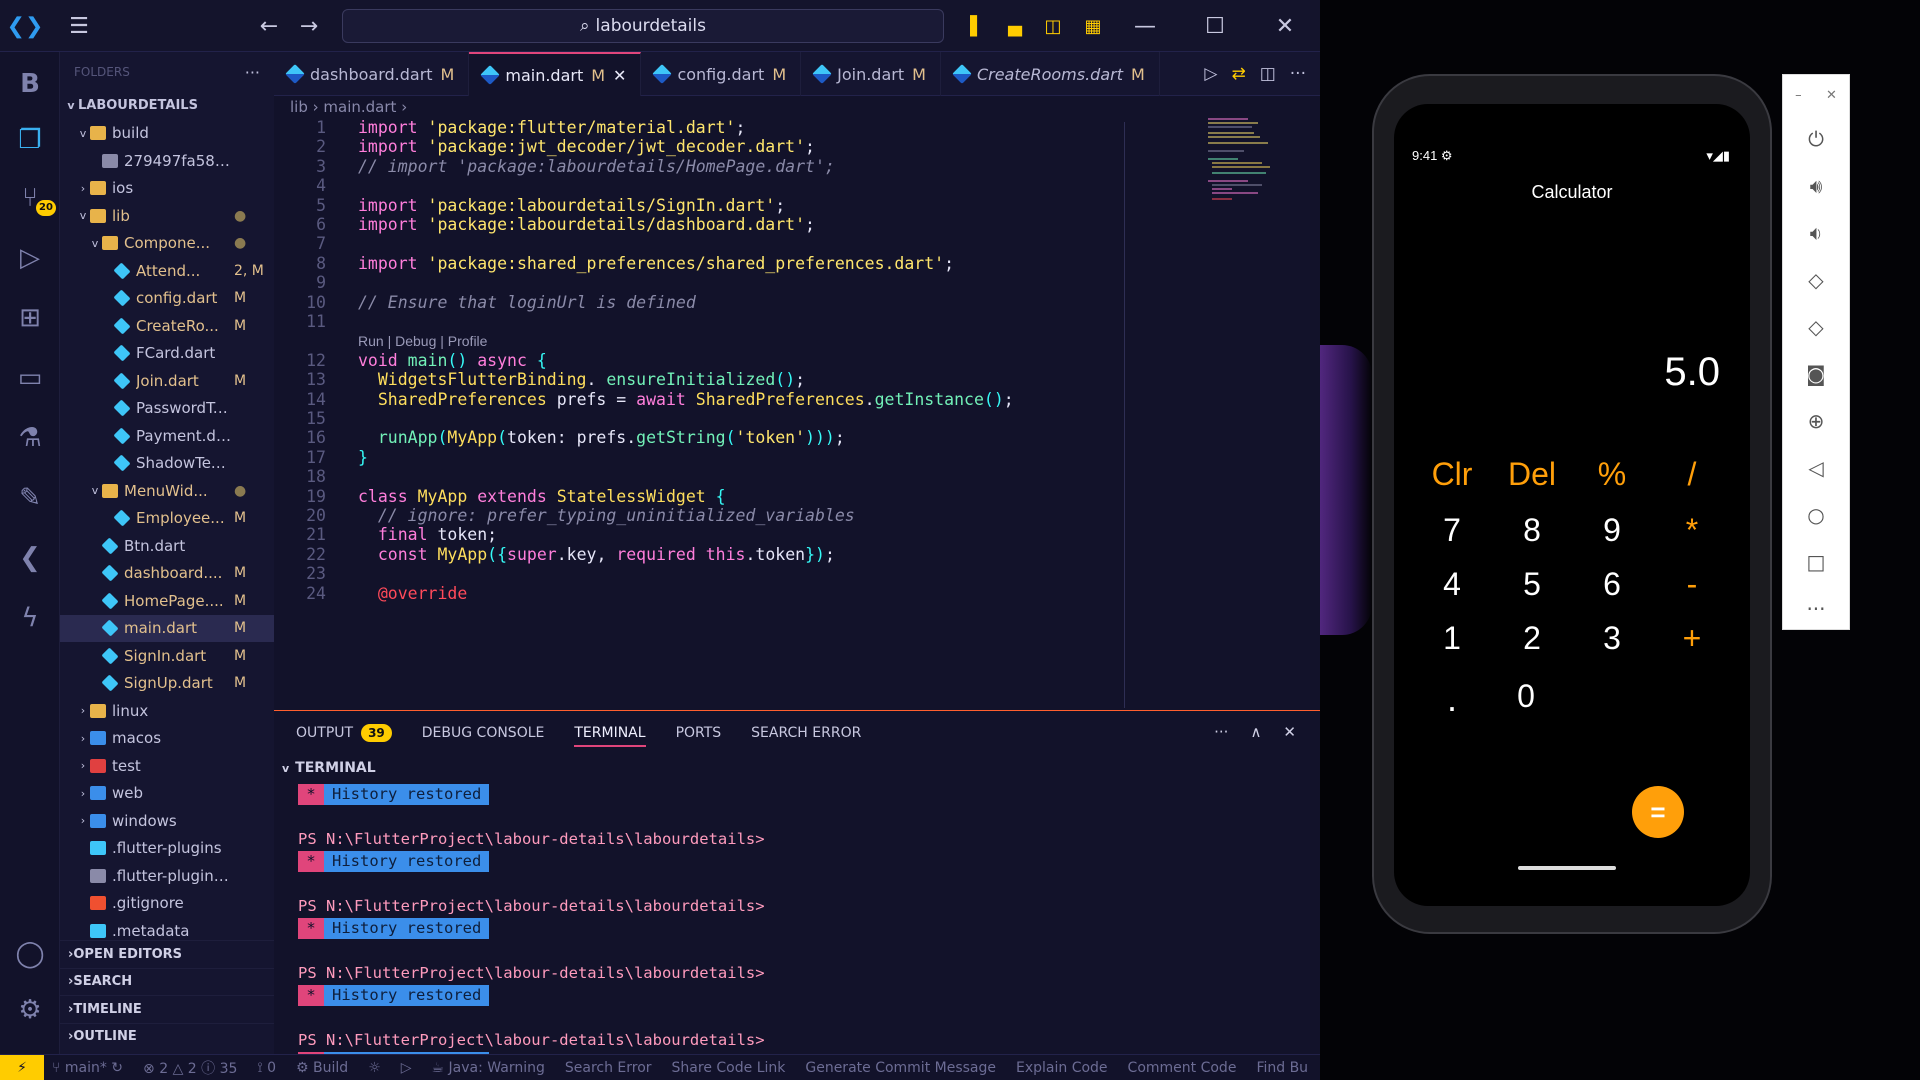 This screenshot has height=1080, width=1920. I want to click on lightning-icon: ϟ, so click(30, 618).